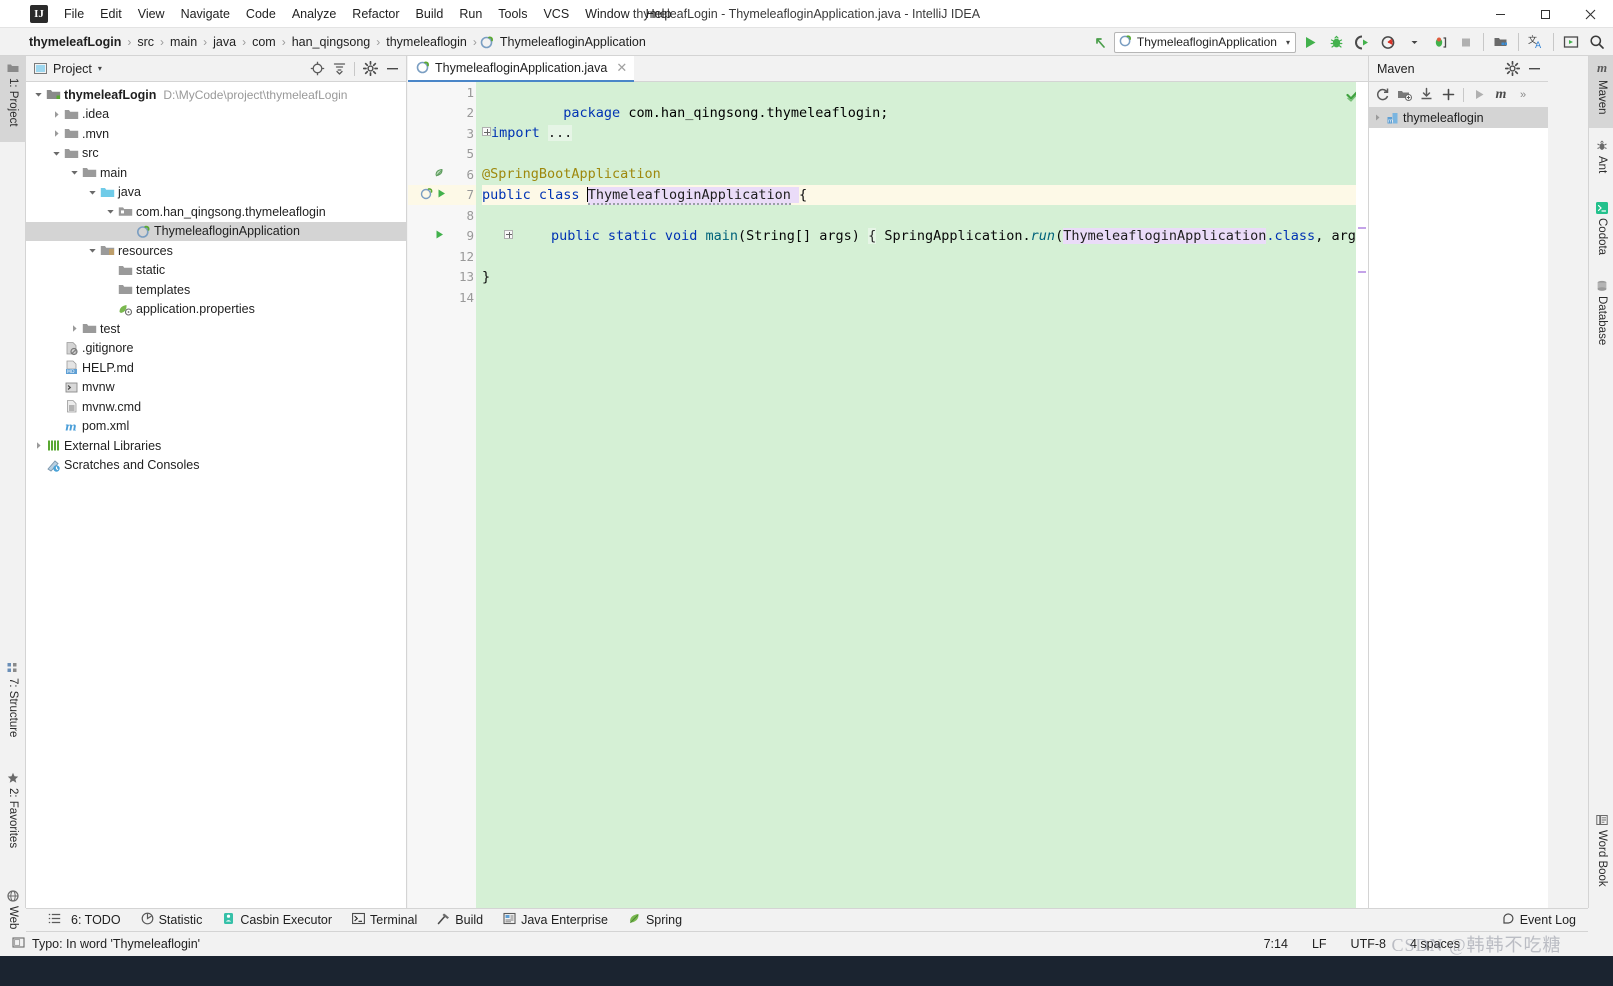 The width and height of the screenshot is (1613, 986). Describe the element at coordinates (1362, 495) in the screenshot. I see `editor-marker-bar` at that location.